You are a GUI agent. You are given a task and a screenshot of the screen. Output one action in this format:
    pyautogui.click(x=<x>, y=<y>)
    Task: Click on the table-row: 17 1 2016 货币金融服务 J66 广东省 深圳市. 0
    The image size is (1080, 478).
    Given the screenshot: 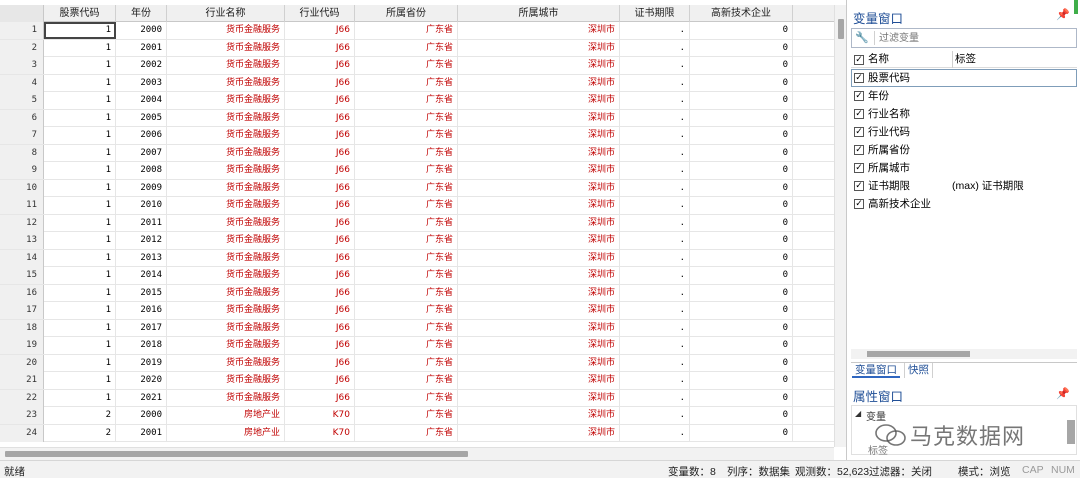 What is the action you would take?
    pyautogui.click(x=417, y=311)
    